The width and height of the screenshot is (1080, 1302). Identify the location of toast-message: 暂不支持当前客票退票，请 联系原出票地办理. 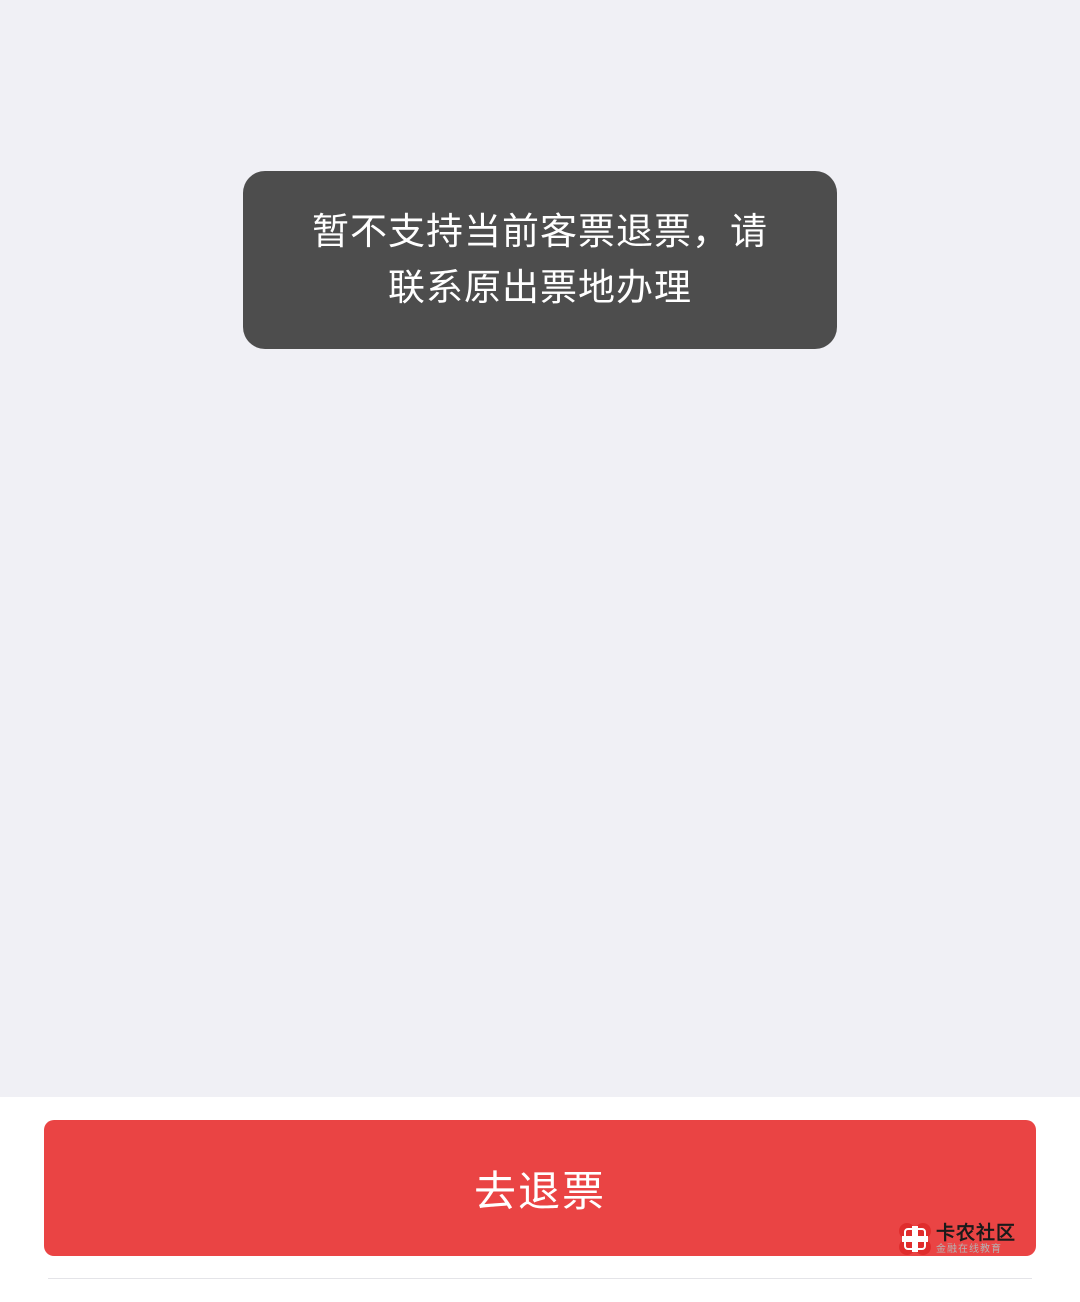
(540, 260).